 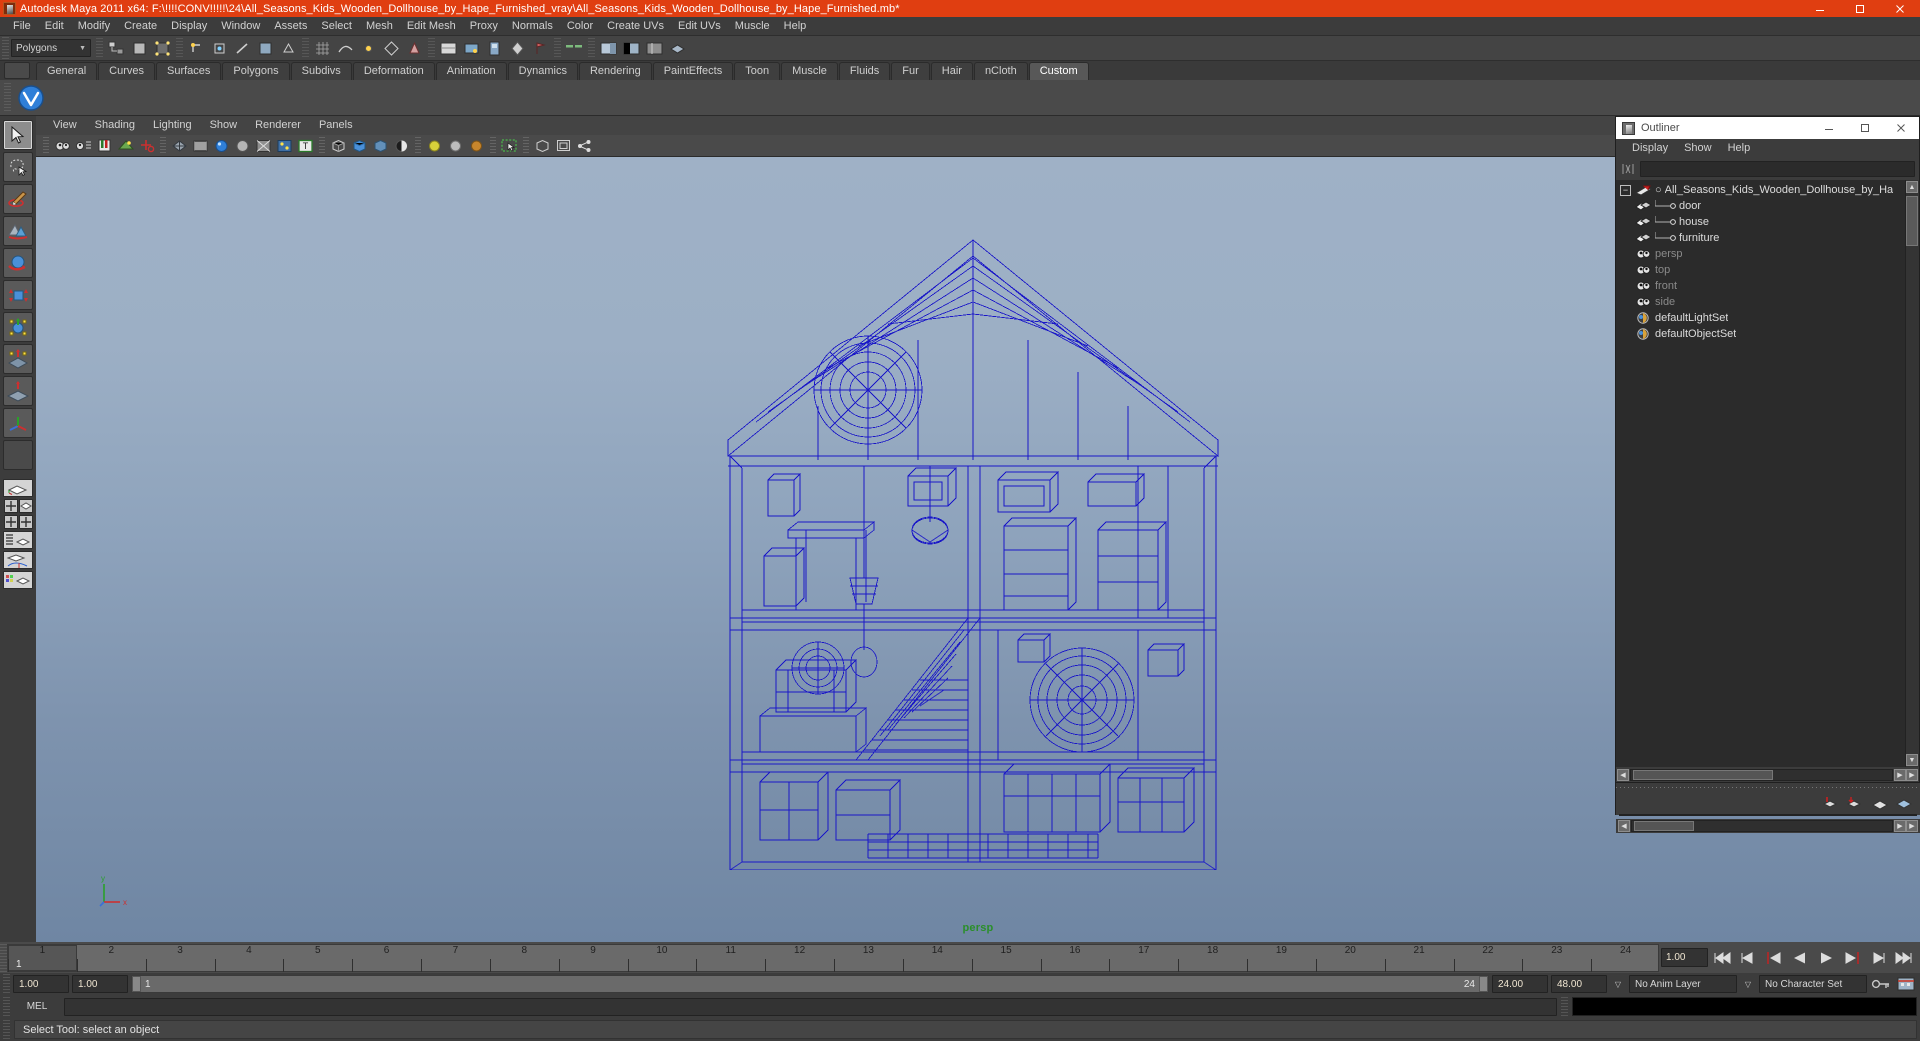 I want to click on universal-manipulator-tool, so click(x=18, y=359).